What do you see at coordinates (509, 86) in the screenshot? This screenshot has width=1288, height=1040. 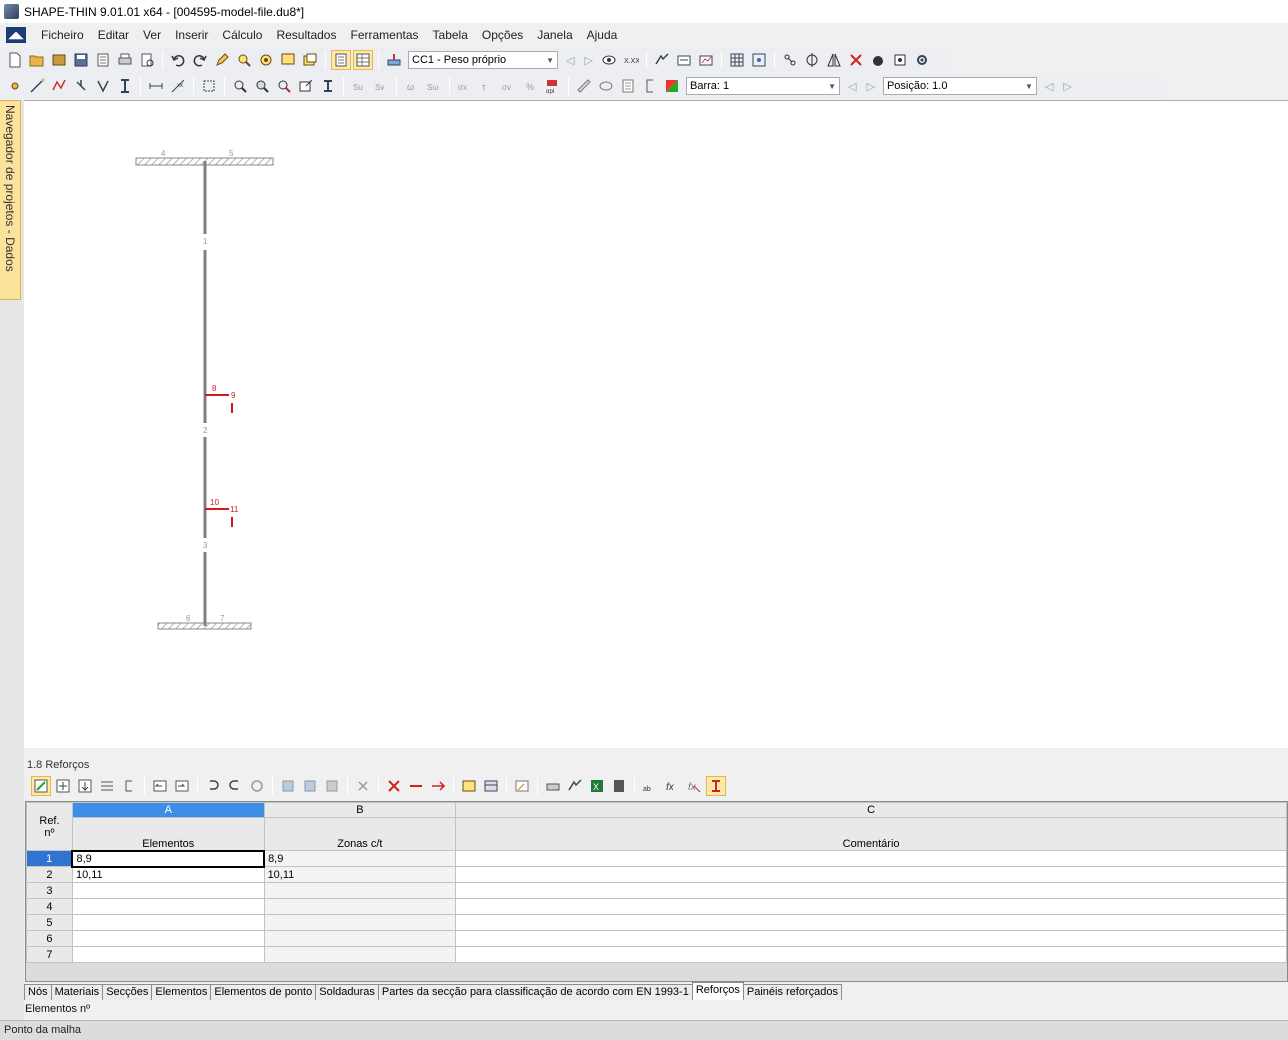 I see `sigma-v-icon: σv` at bounding box center [509, 86].